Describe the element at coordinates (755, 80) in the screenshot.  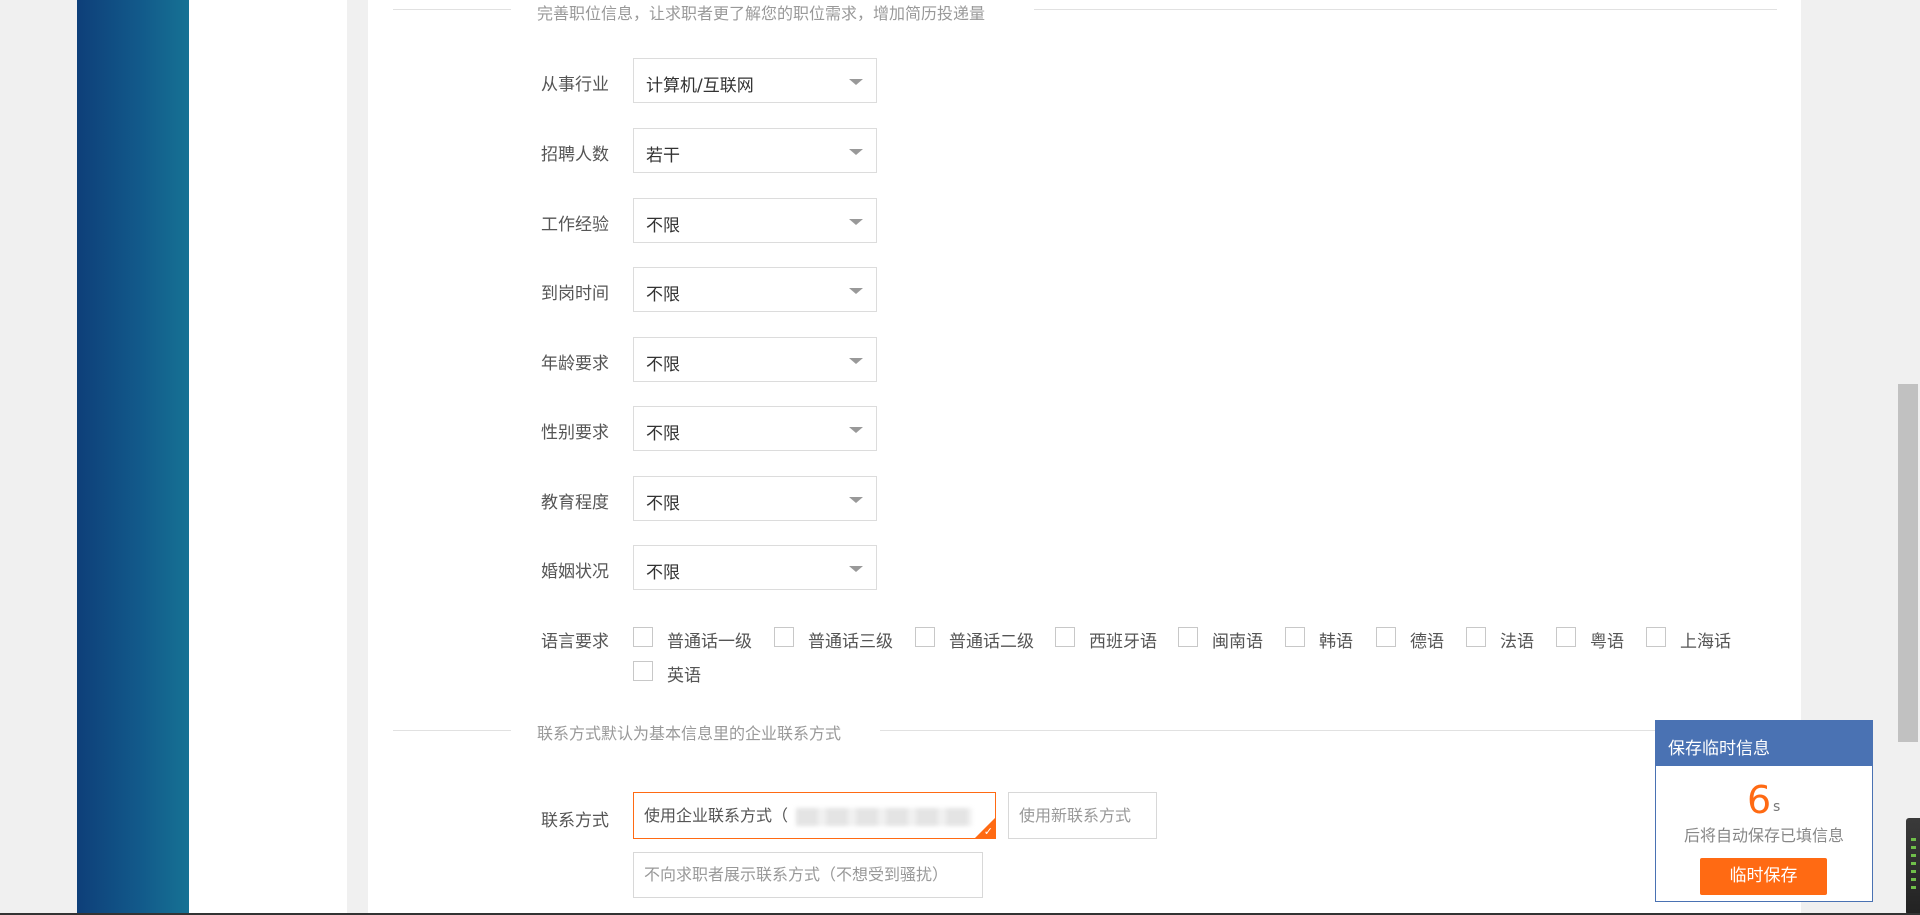
I see `industry-select: 计算机/互联网` at that location.